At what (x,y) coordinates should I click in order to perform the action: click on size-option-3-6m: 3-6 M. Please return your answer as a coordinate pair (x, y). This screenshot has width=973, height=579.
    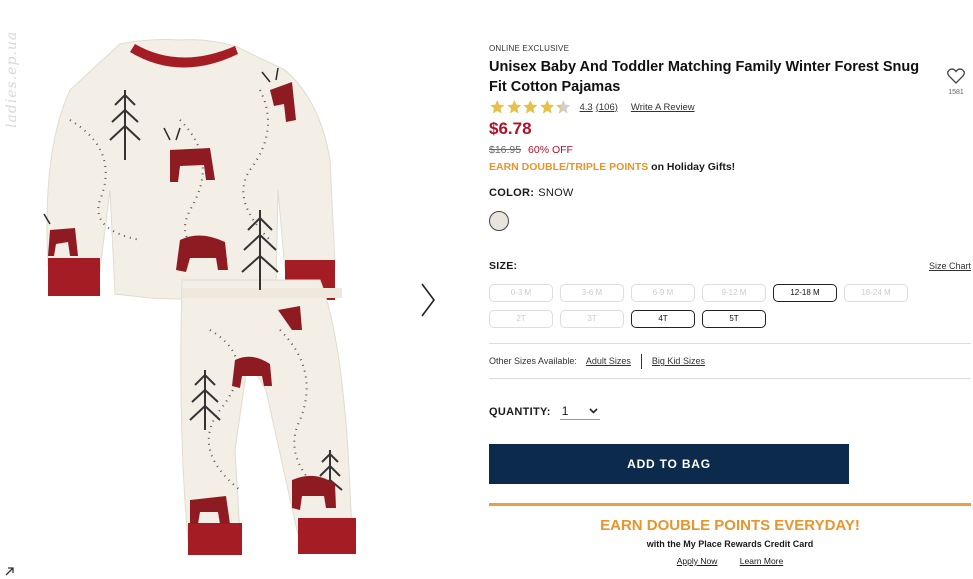
    Looking at the image, I should click on (592, 293).